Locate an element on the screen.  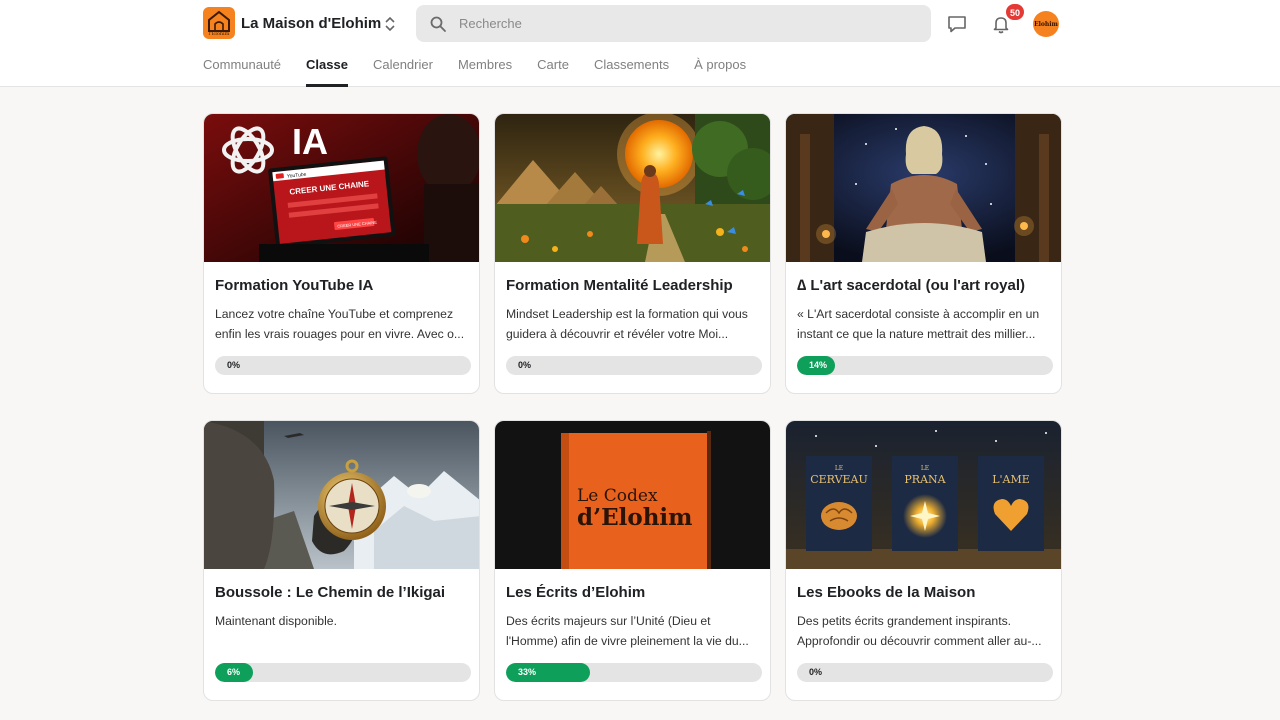
community-logo: l'Elohim is located at coordinates (219, 23).